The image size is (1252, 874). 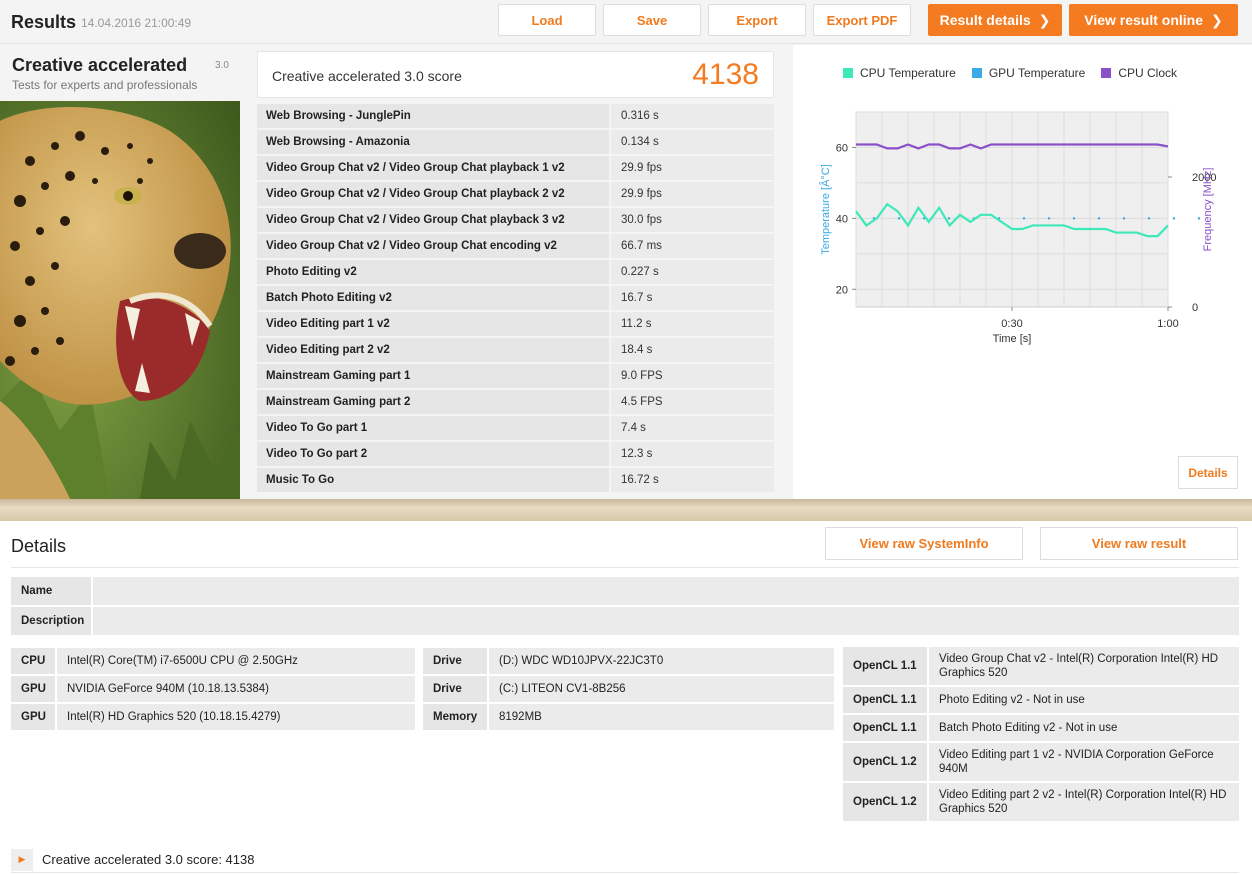 What do you see at coordinates (661, 717) in the screenshot?
I see `detail-value: 8192MB` at bounding box center [661, 717].